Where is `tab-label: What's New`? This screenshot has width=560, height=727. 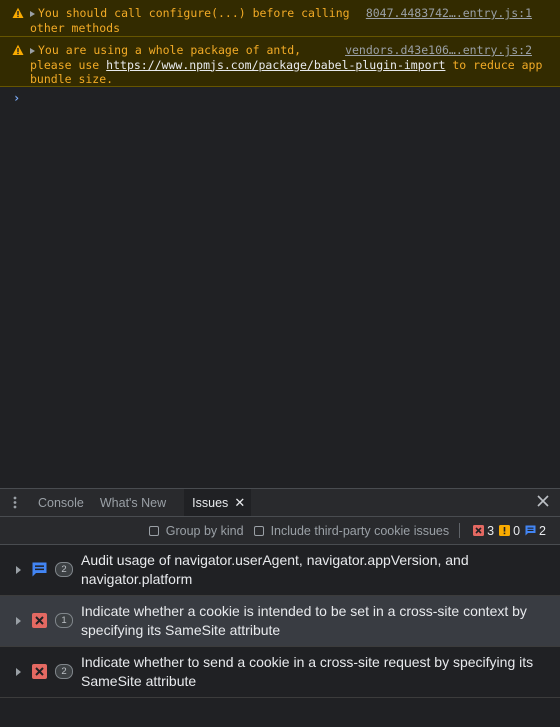
tab-label: What's New is located at coordinates (133, 502).